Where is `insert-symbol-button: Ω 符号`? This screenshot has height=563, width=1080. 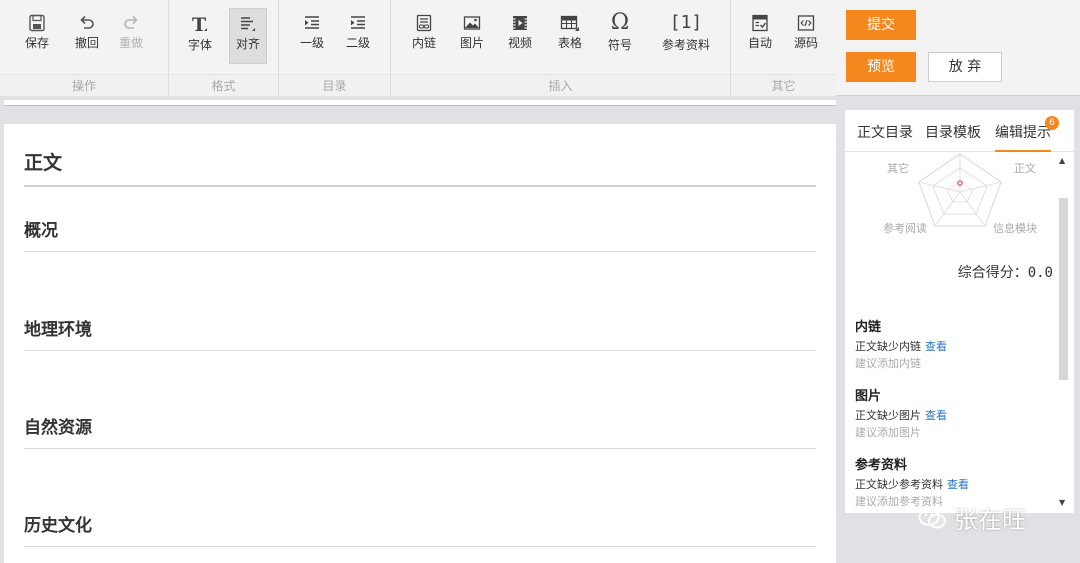 insert-symbol-button: Ω 符号 is located at coordinates (620, 36).